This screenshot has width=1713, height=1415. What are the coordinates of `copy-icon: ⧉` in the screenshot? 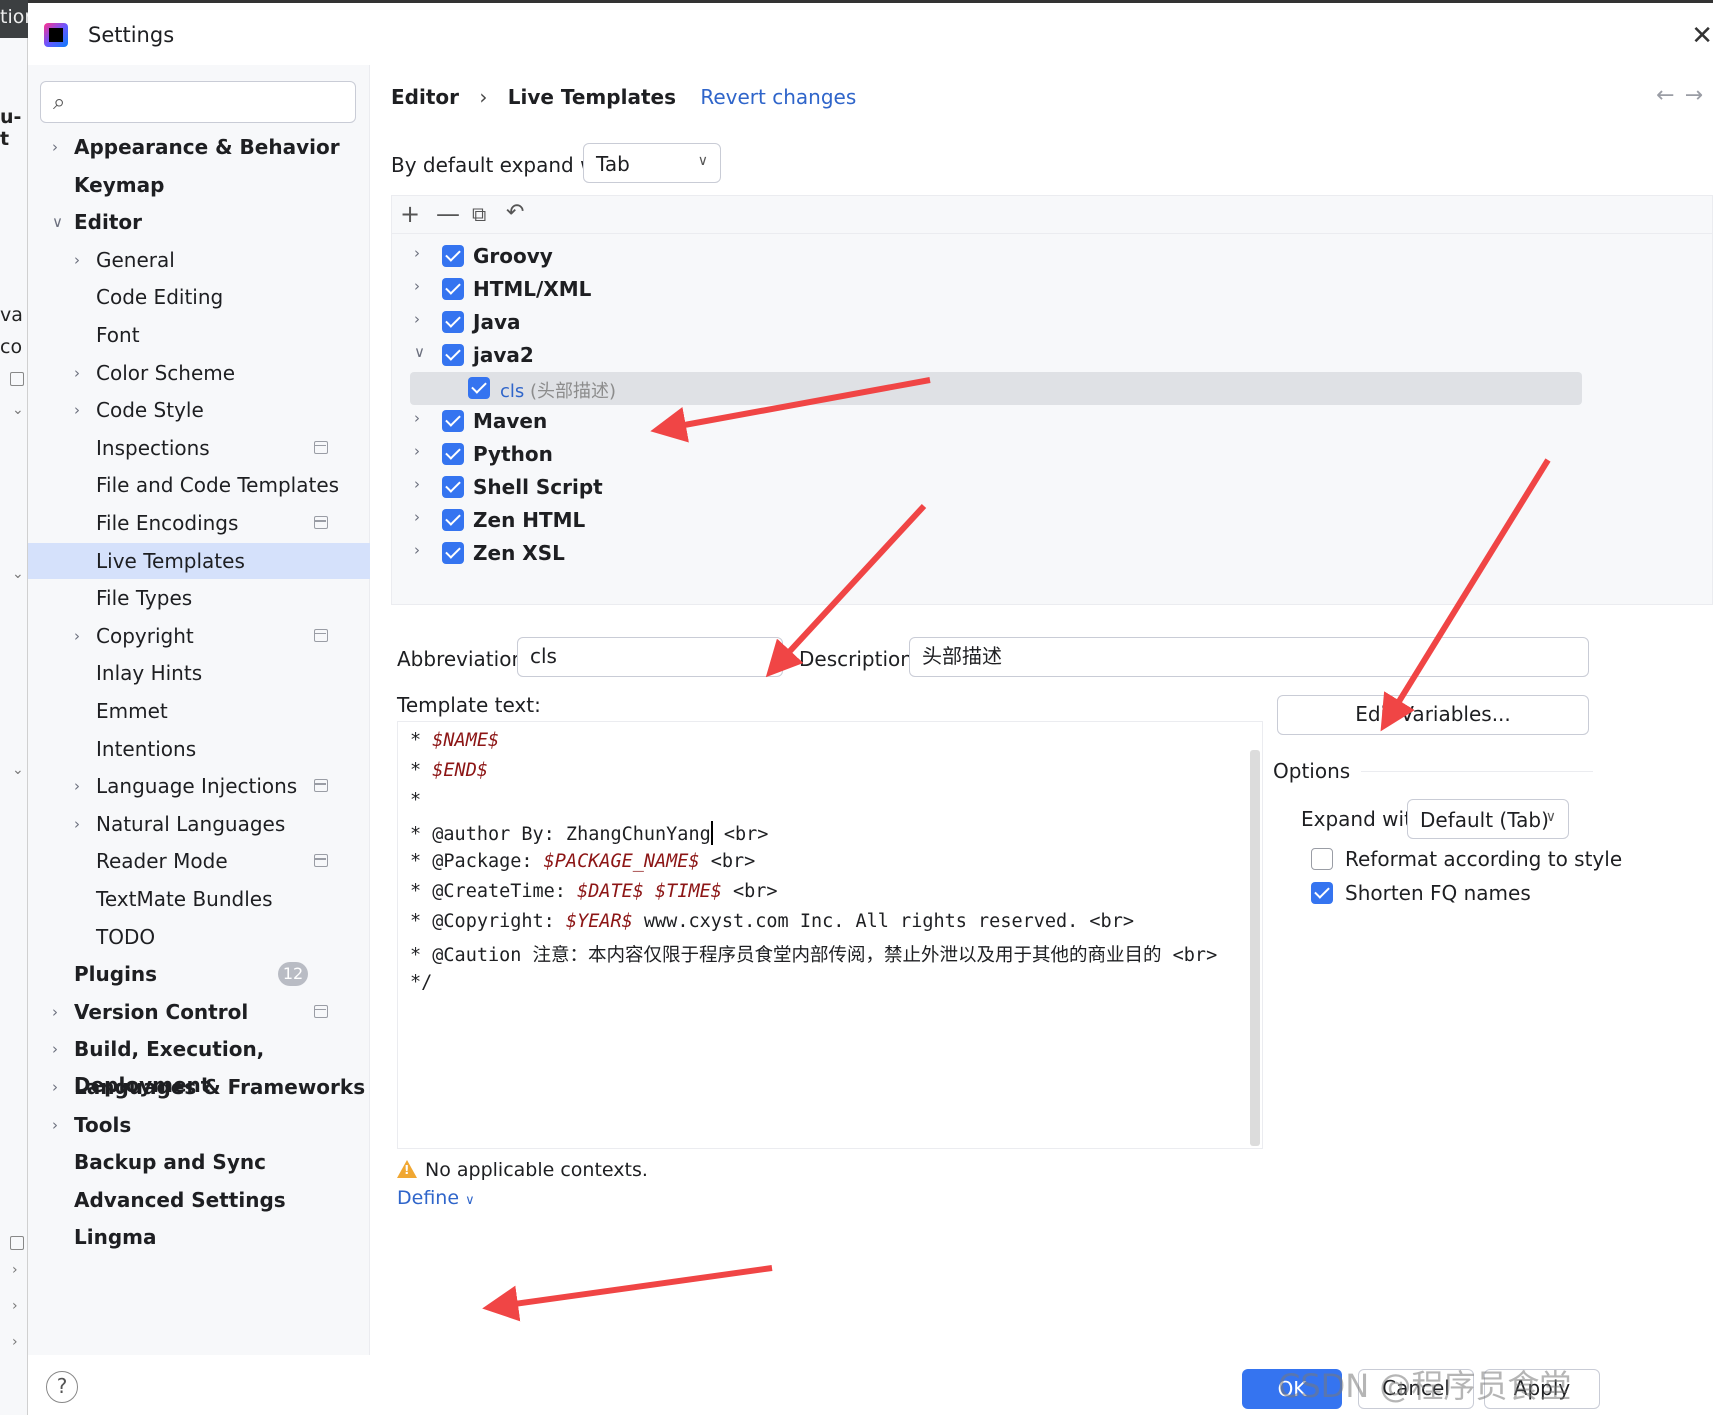 It's located at (479, 214).